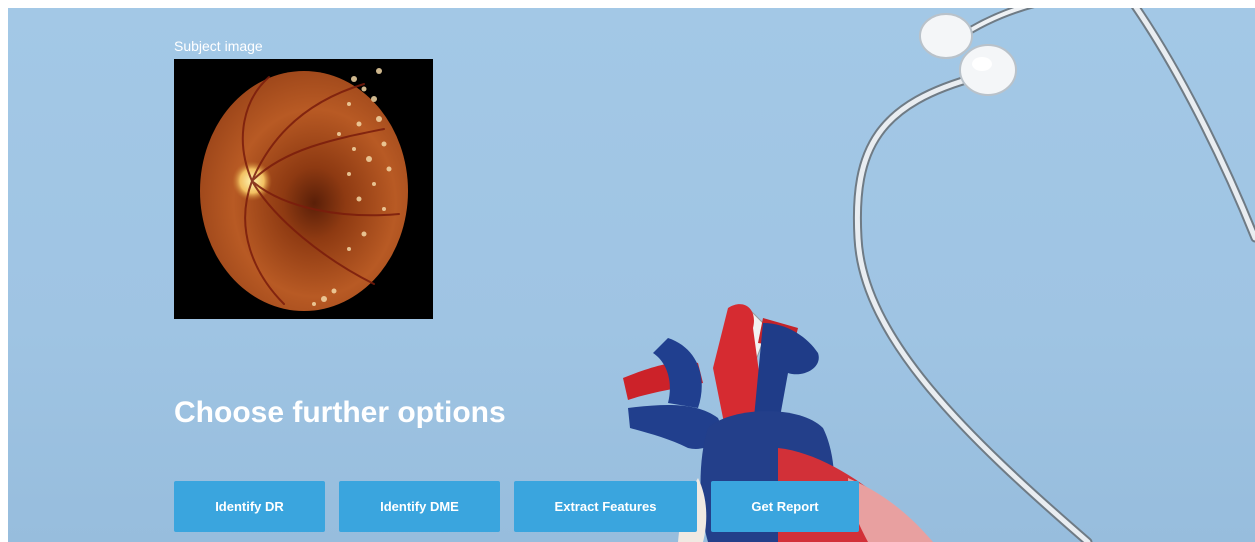 Image resolution: width=1255 pixels, height=542 pixels. What do you see at coordinates (785, 506) in the screenshot?
I see `get-report-button: Get Report` at bounding box center [785, 506].